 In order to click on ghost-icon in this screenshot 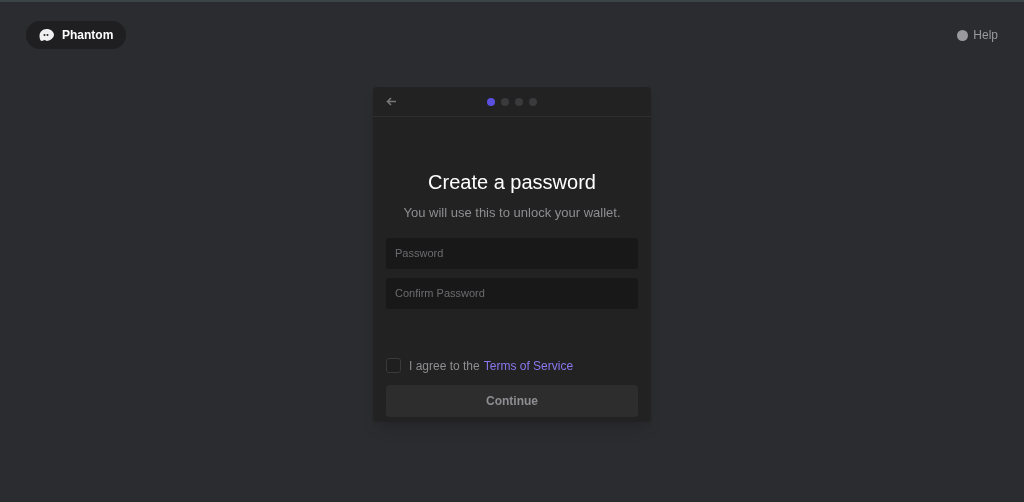, I will do `click(46, 35)`.